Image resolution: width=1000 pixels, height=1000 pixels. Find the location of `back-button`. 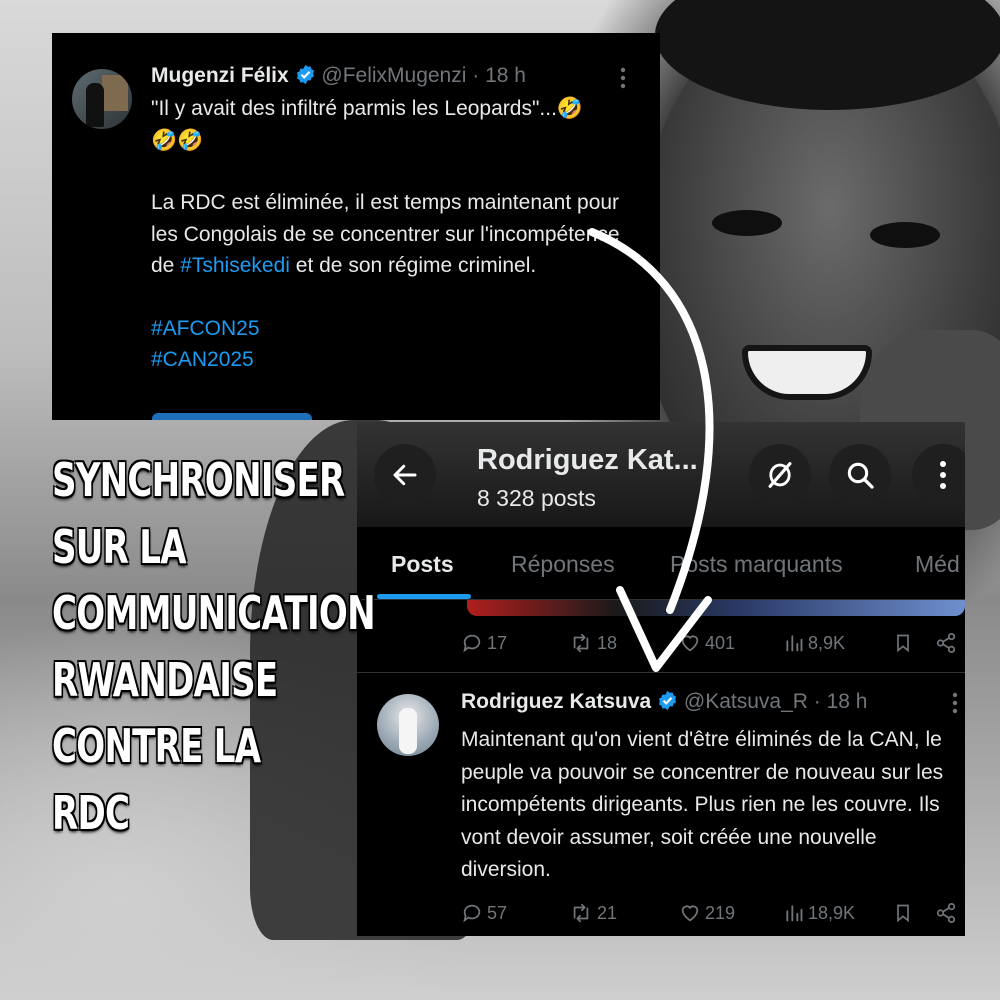

back-button is located at coordinates (405, 475).